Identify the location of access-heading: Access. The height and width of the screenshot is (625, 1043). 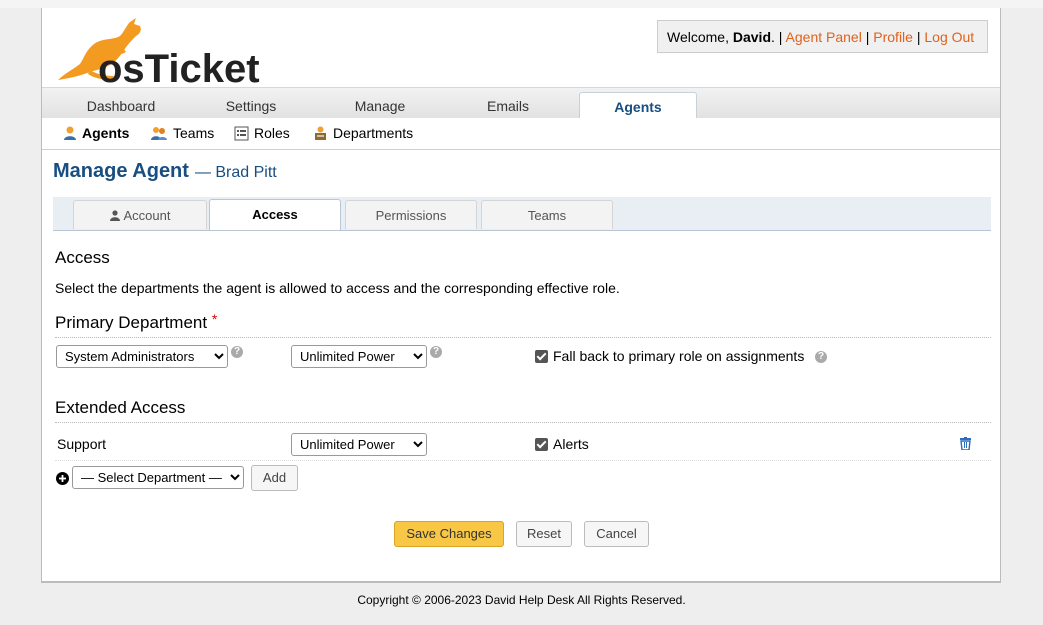
(82, 257).